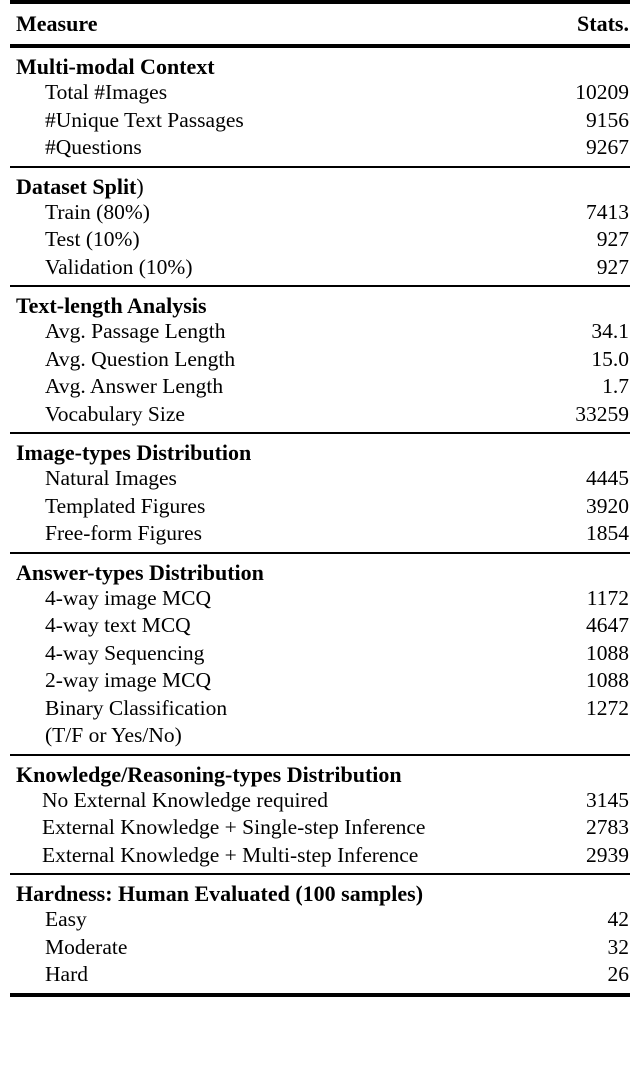  I want to click on section-header-knowledge-reasoning-types-distribution: Knowledge/Reasoning-types Distribution, so click(320, 771).